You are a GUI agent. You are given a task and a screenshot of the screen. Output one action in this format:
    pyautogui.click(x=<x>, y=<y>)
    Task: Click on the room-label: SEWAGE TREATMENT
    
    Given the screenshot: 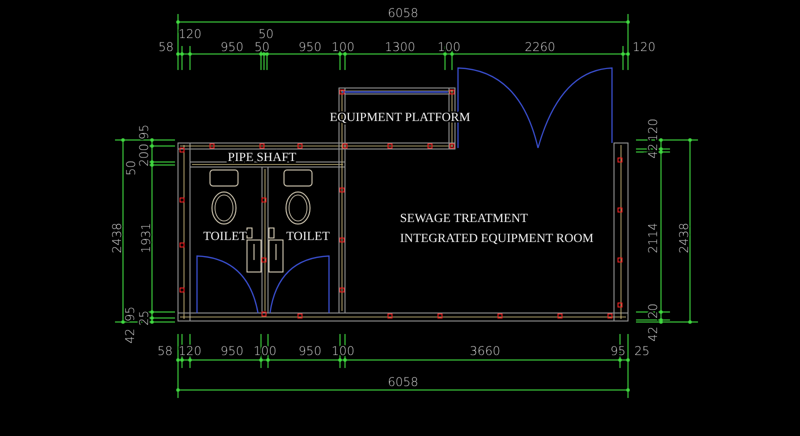 What is the action you would take?
    pyautogui.click(x=464, y=218)
    